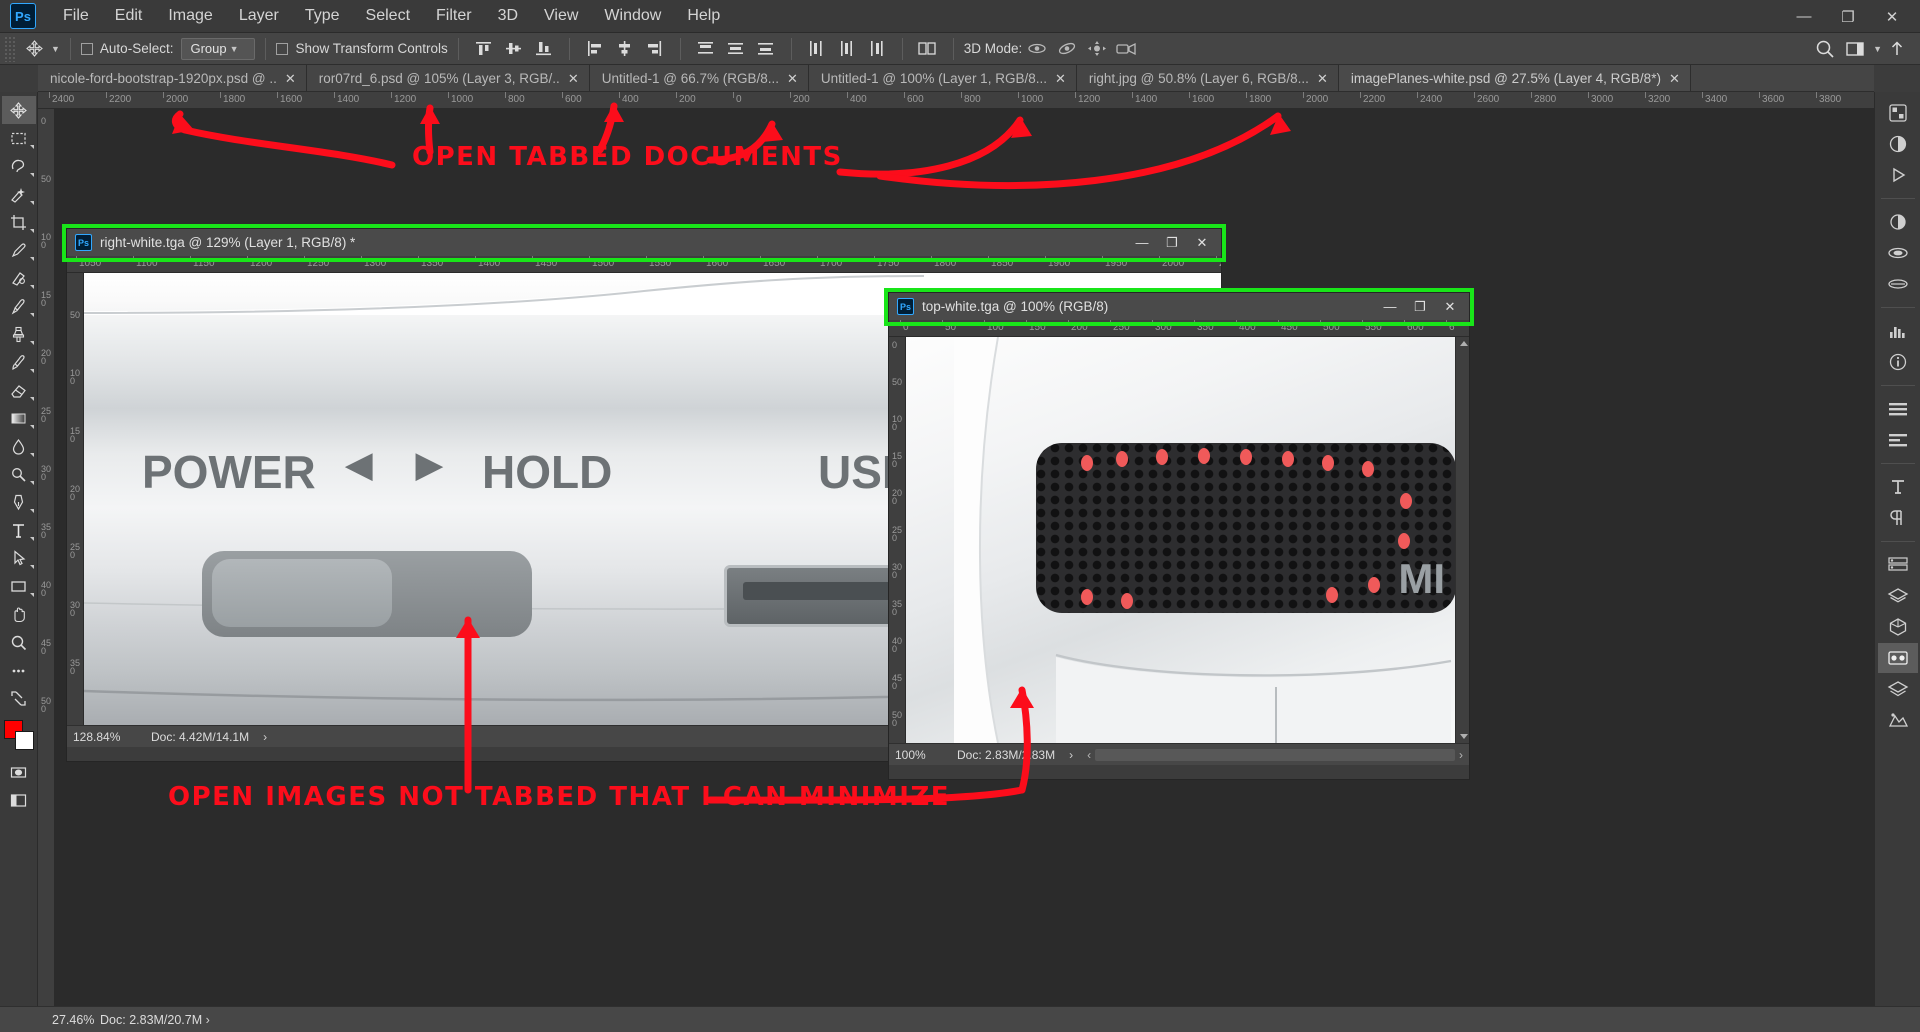  I want to click on background-color-swatch, so click(24, 740).